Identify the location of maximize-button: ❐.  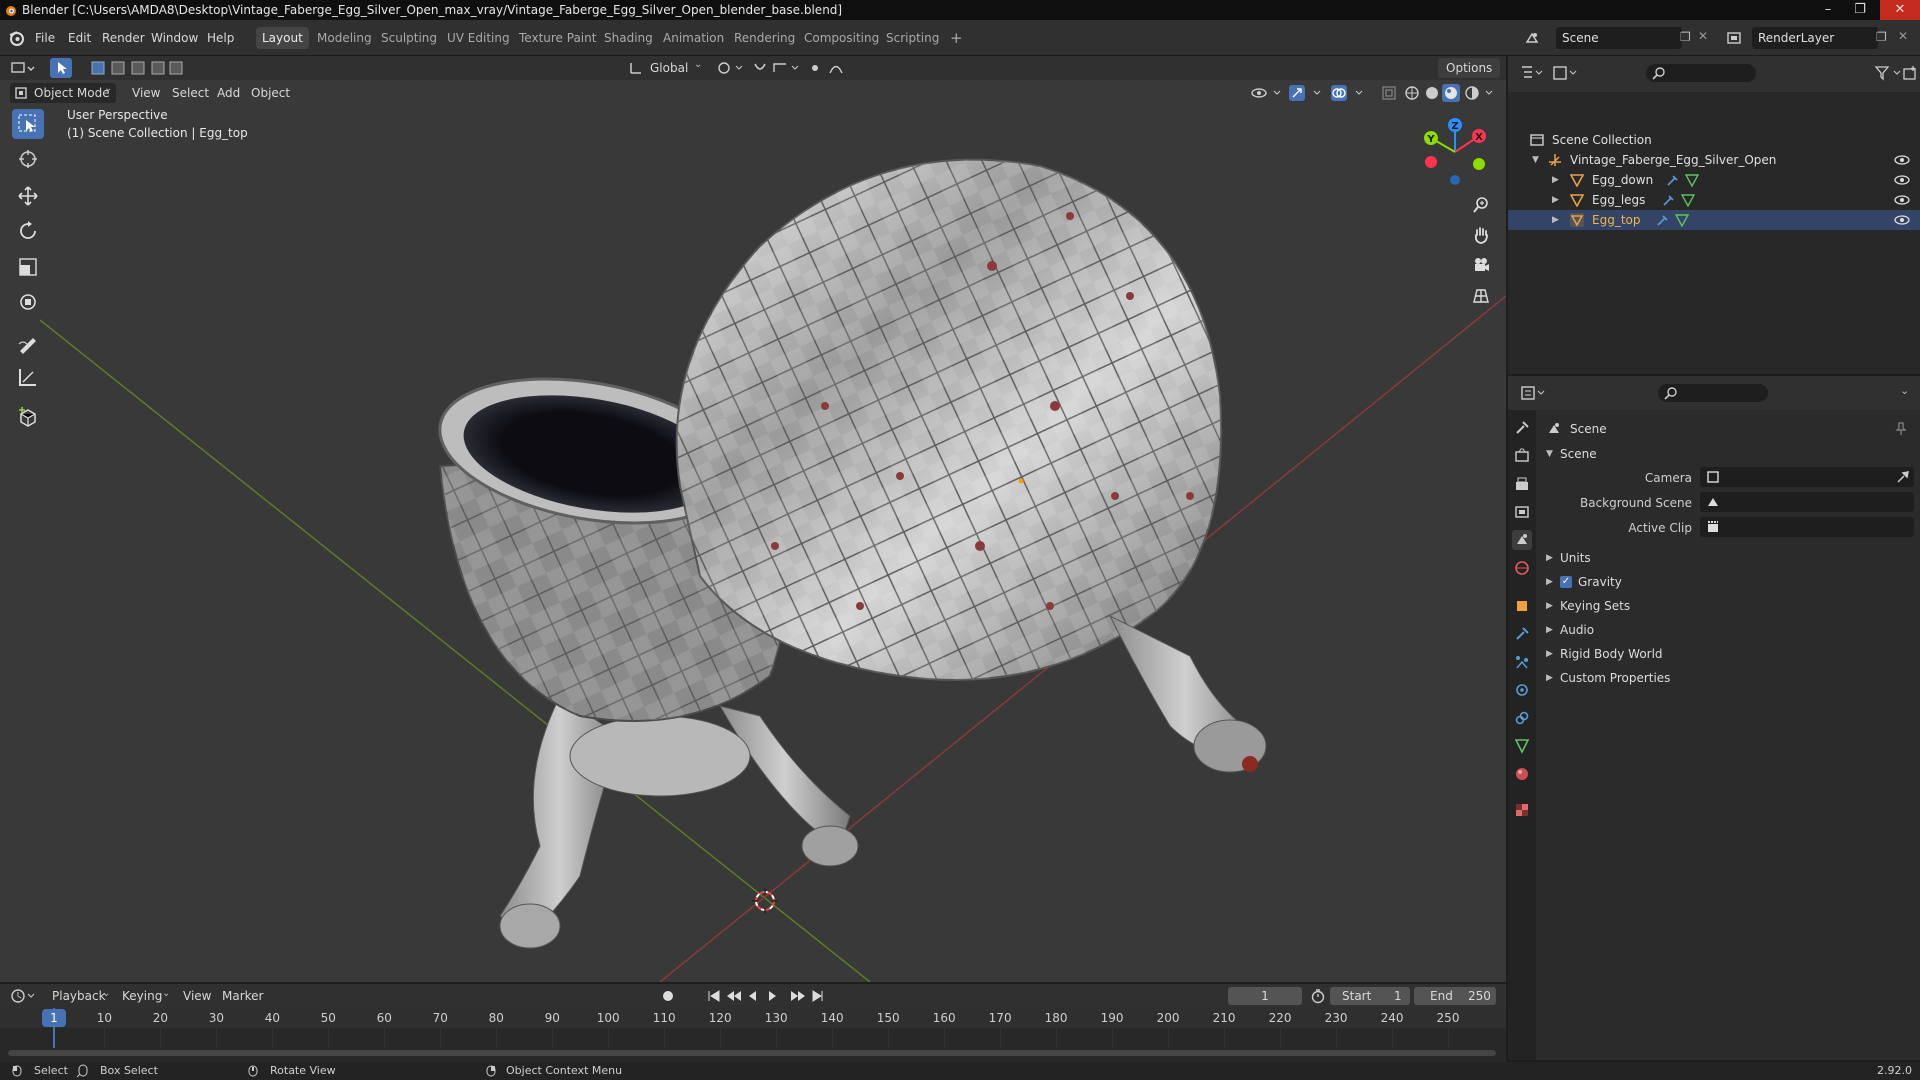
(1860, 10).